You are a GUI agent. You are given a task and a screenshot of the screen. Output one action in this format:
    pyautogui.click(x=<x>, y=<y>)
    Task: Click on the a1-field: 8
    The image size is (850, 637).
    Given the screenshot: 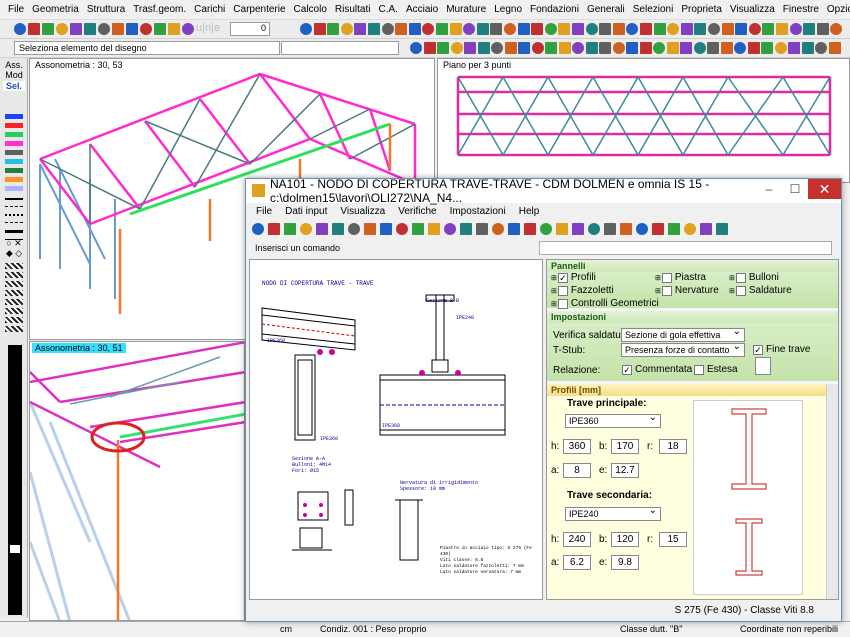 What is the action you would take?
    pyautogui.click(x=577, y=470)
    